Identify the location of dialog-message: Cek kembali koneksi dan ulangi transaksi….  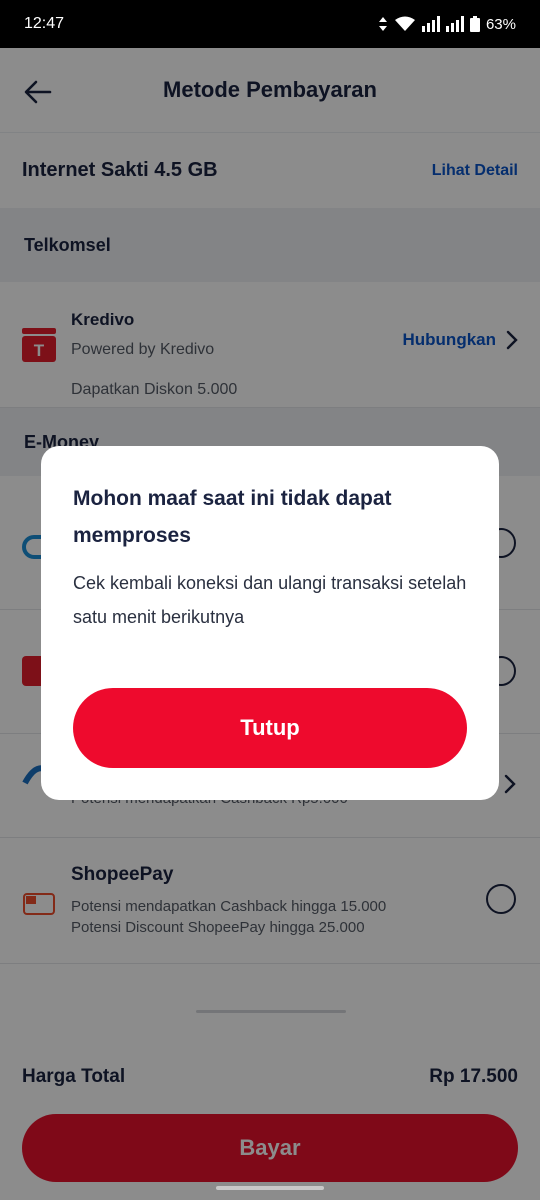
(270, 600).